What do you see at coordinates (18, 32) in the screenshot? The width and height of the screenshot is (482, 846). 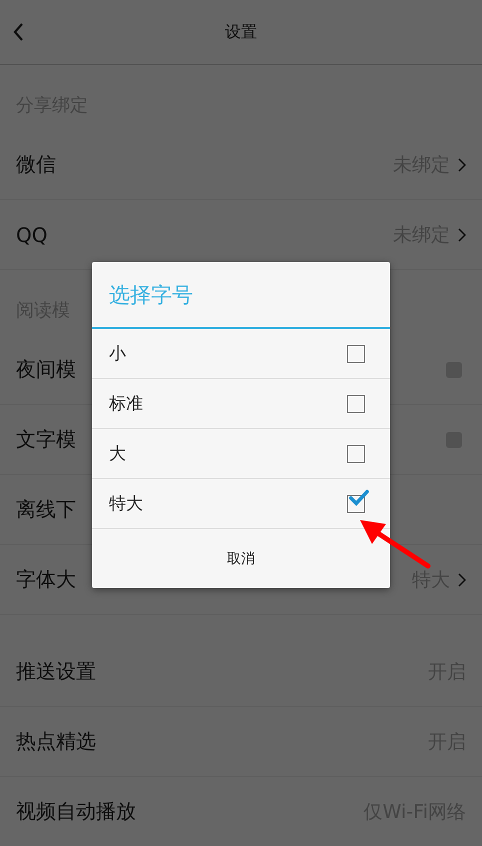 I see `back-icon` at bounding box center [18, 32].